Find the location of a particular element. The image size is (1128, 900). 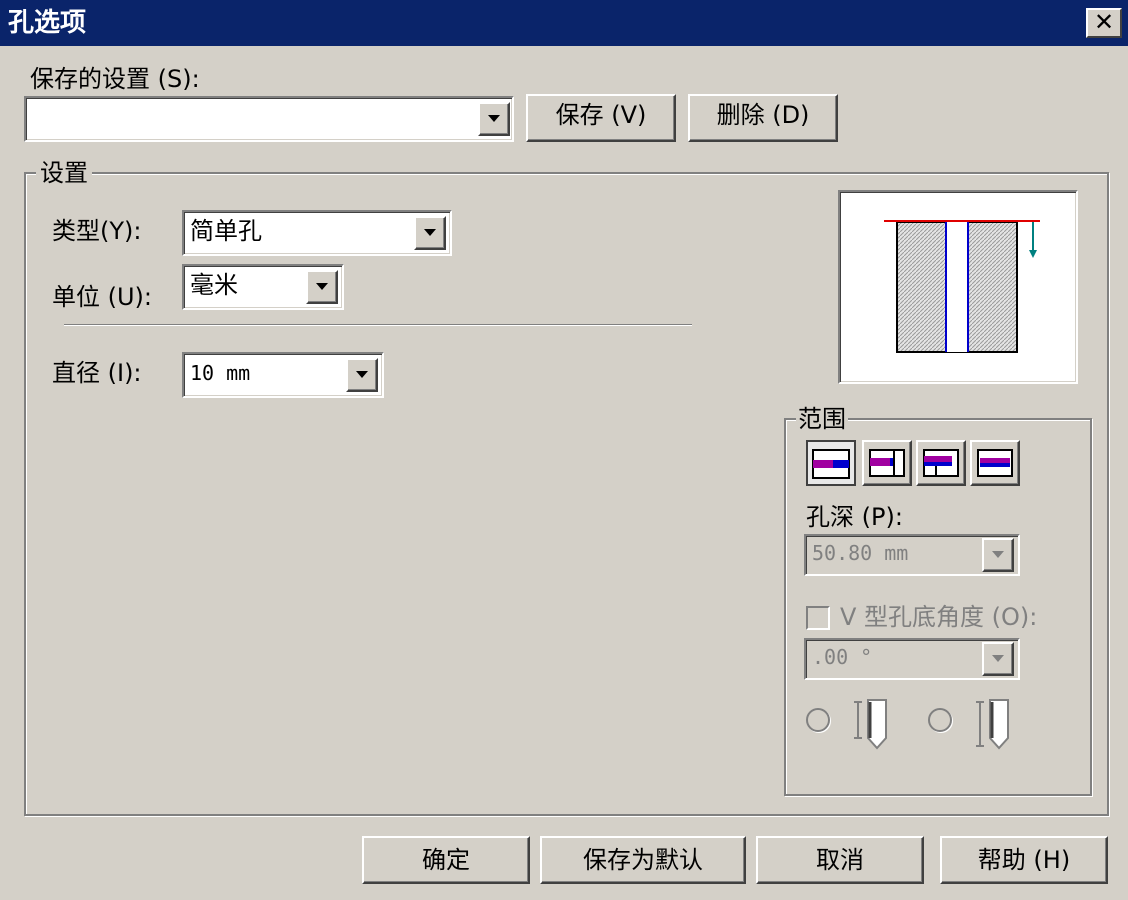

unit-combo: 毫米 is located at coordinates (263, 287).